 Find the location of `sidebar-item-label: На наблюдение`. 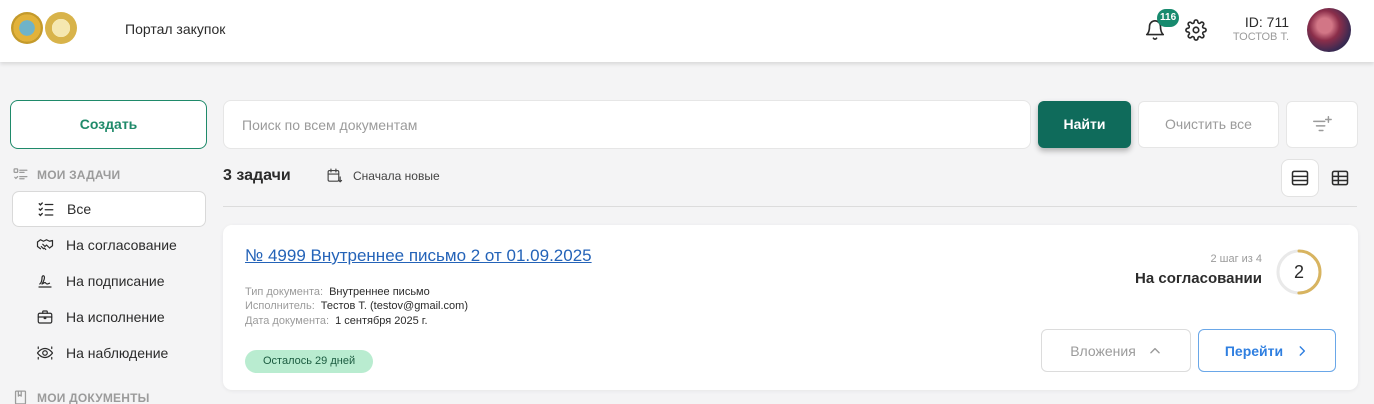

sidebar-item-label: На наблюдение is located at coordinates (117, 353).